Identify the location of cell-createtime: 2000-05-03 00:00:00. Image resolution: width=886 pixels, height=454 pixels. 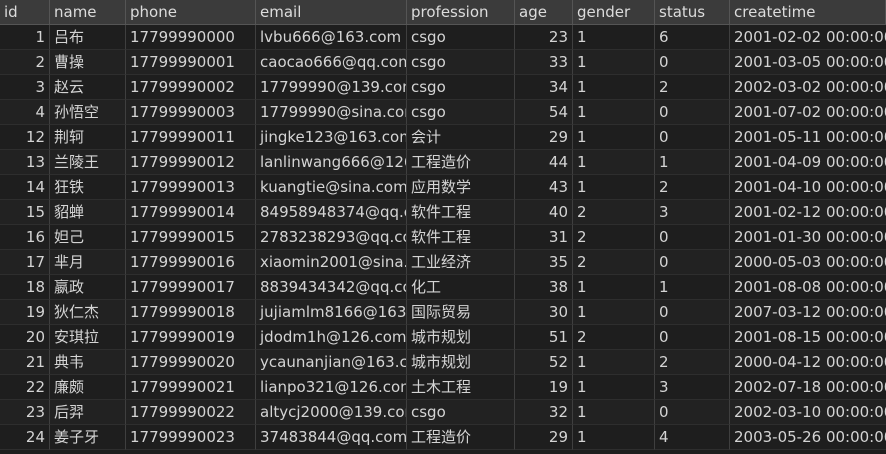
(808, 262).